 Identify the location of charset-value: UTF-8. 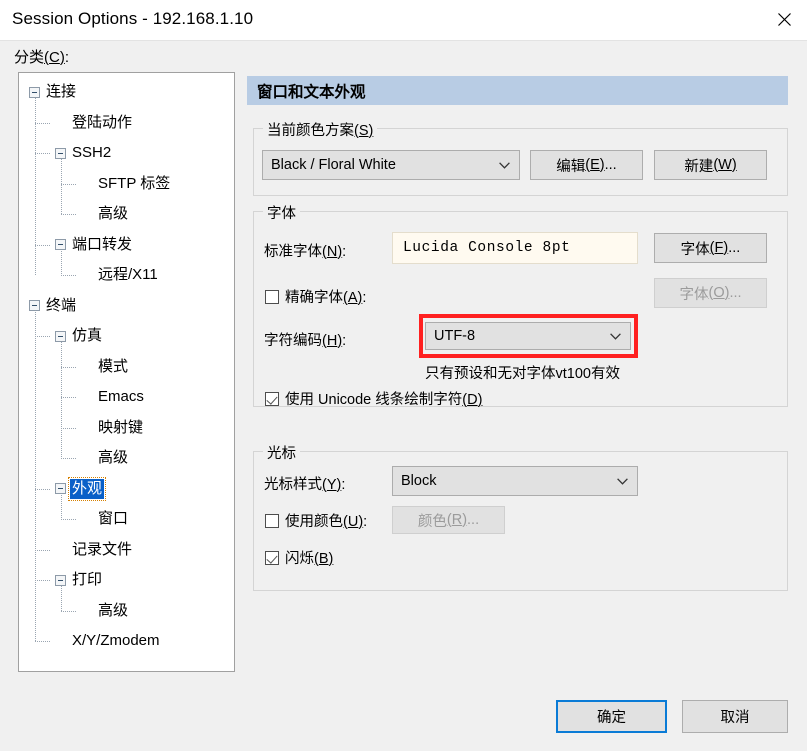
(455, 336).